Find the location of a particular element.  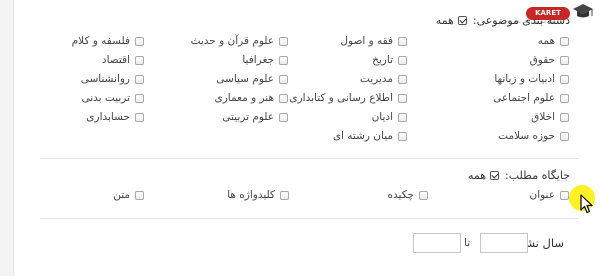

graduation-cap-icon is located at coordinates (583, 11).